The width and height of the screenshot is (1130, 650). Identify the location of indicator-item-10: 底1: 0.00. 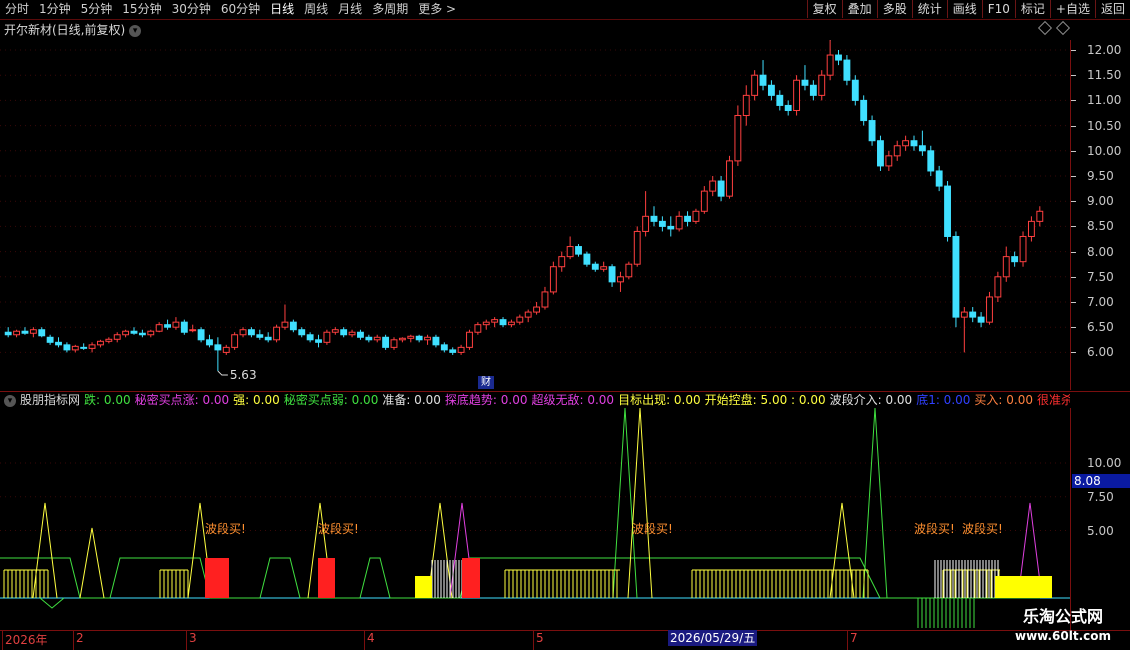
(943, 400).